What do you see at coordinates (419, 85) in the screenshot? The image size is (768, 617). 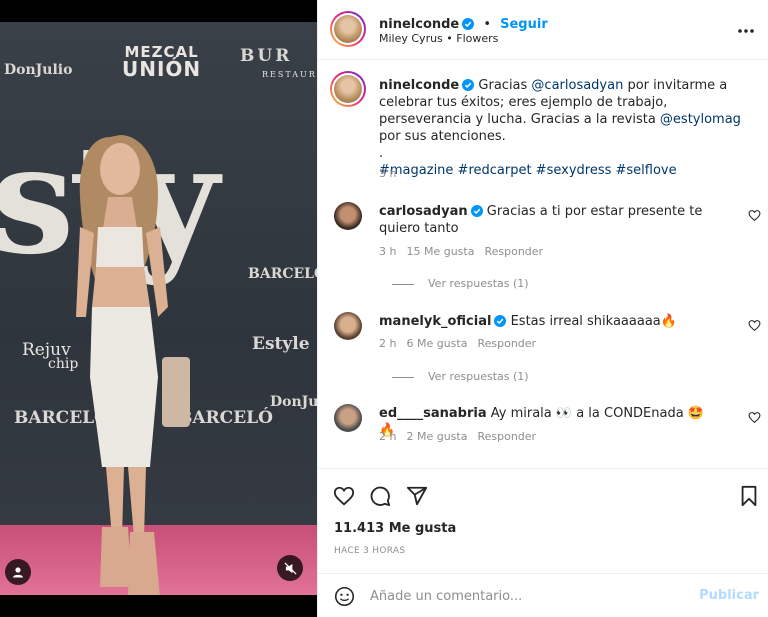 I see `caption-username: ninelconde` at bounding box center [419, 85].